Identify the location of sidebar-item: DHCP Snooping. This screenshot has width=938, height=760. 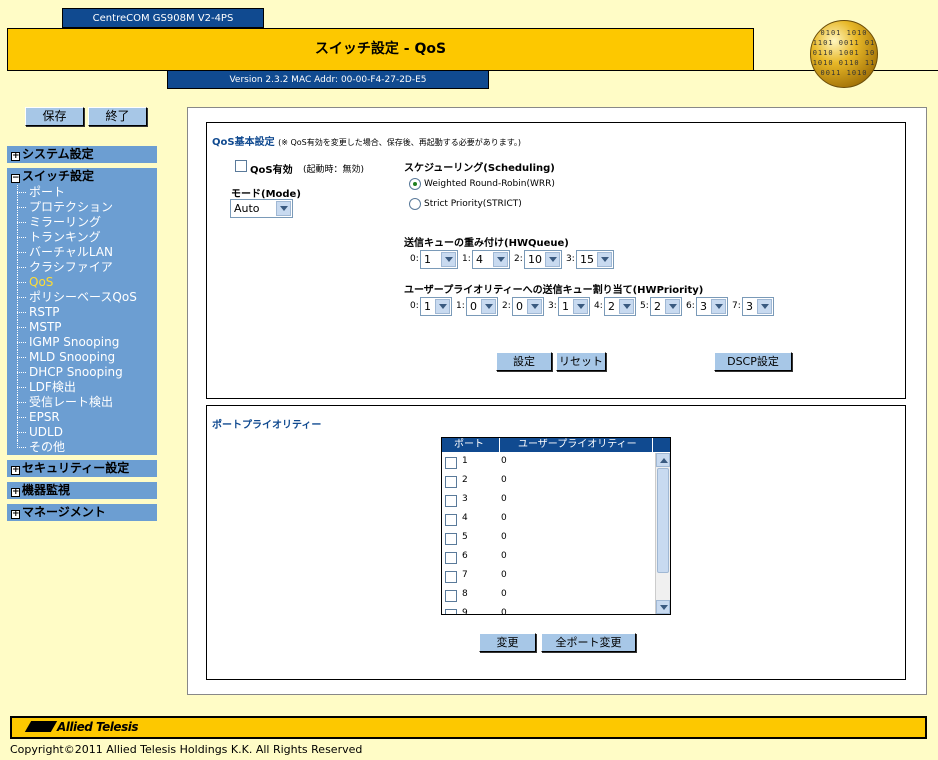
(82, 372).